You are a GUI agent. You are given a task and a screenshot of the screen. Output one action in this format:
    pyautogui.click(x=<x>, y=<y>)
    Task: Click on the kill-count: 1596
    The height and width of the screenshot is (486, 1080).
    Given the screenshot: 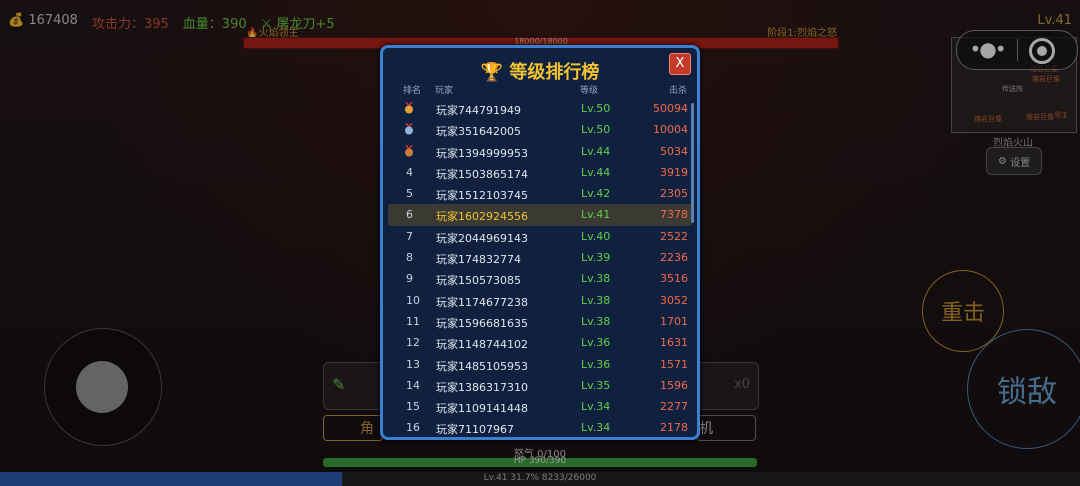 What is the action you would take?
    pyautogui.click(x=674, y=385)
    